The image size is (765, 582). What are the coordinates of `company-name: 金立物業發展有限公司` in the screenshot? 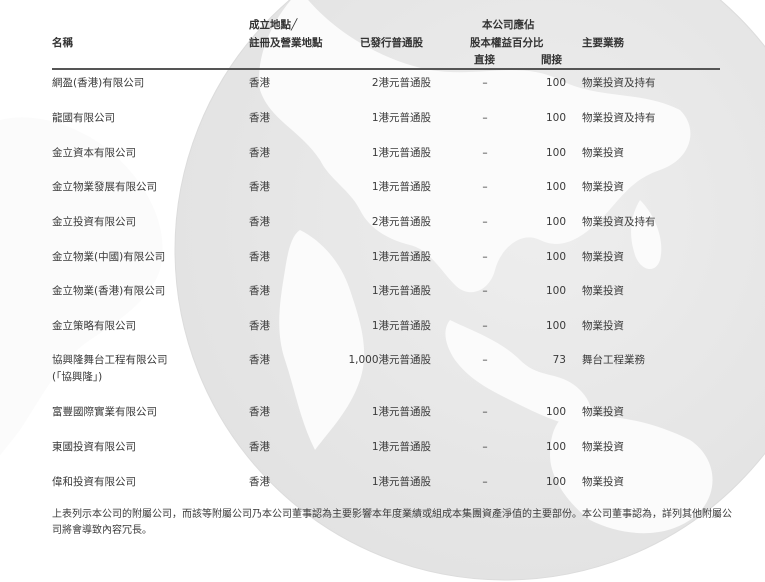 It's located at (104, 187).